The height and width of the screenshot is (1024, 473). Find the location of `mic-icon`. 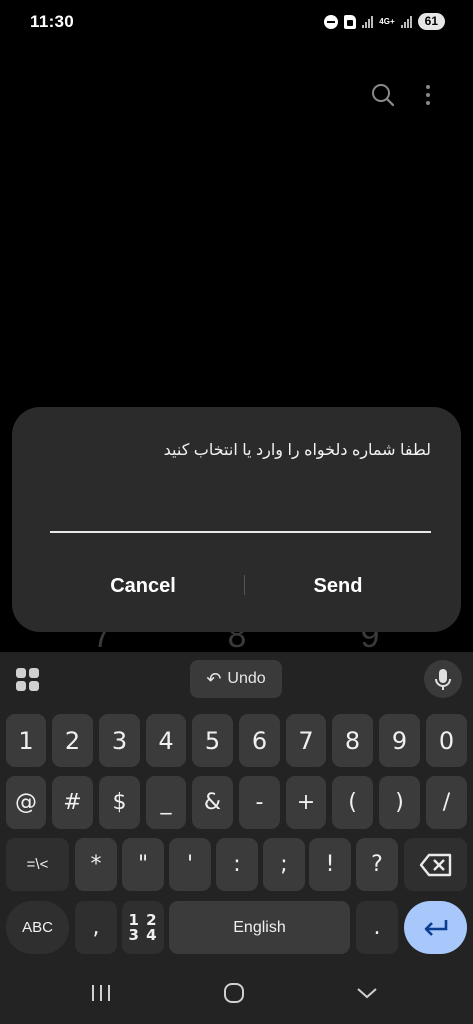

mic-icon is located at coordinates (443, 679).